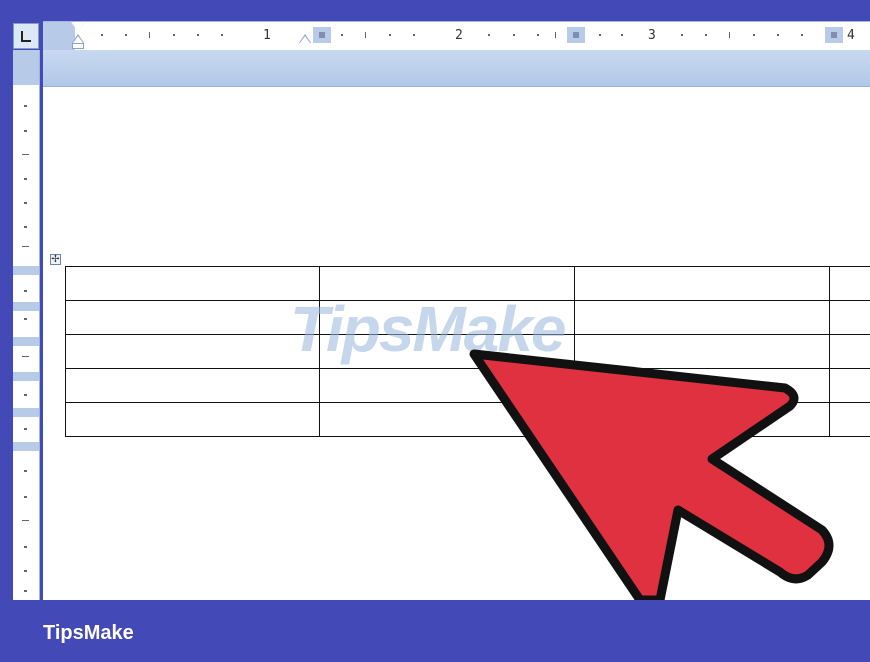 The image size is (870, 662). Describe the element at coordinates (88, 633) in the screenshot. I see `footer-brand: TipsMake` at that location.